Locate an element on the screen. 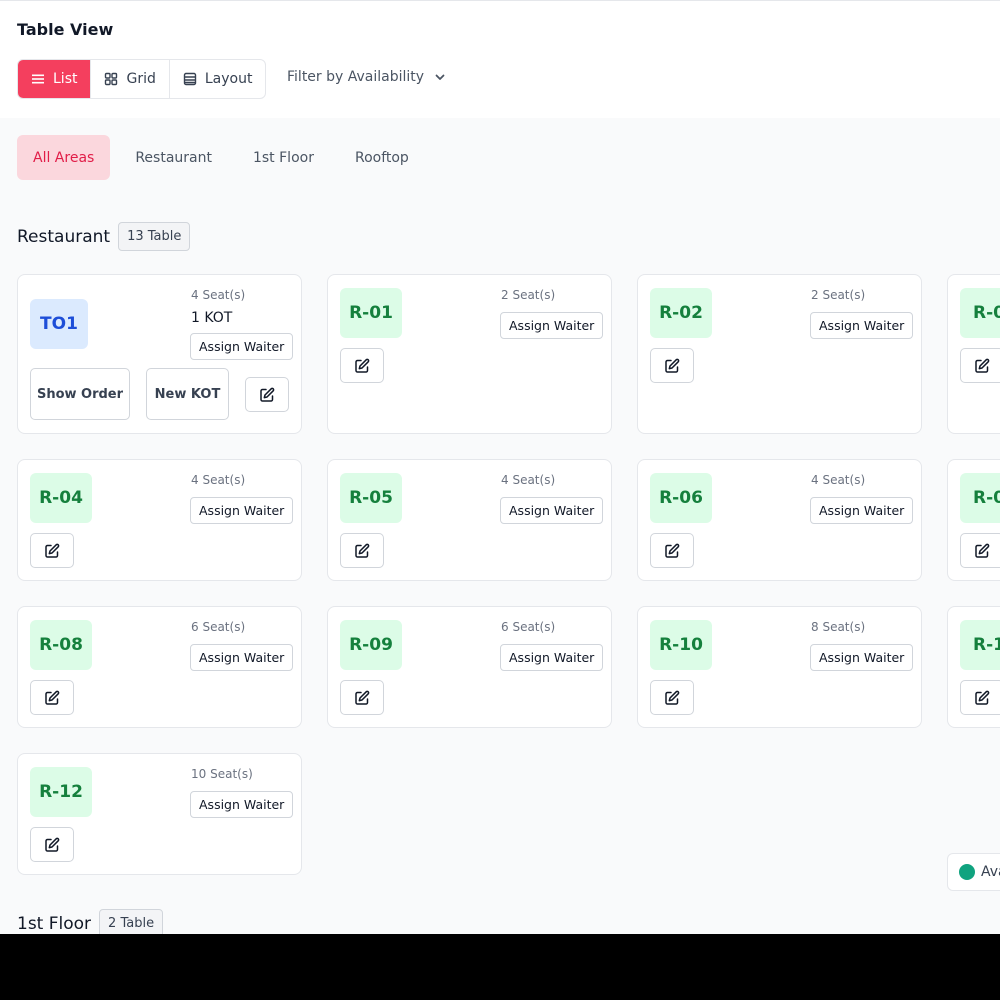  grid-view-button: Grid is located at coordinates (130, 79).